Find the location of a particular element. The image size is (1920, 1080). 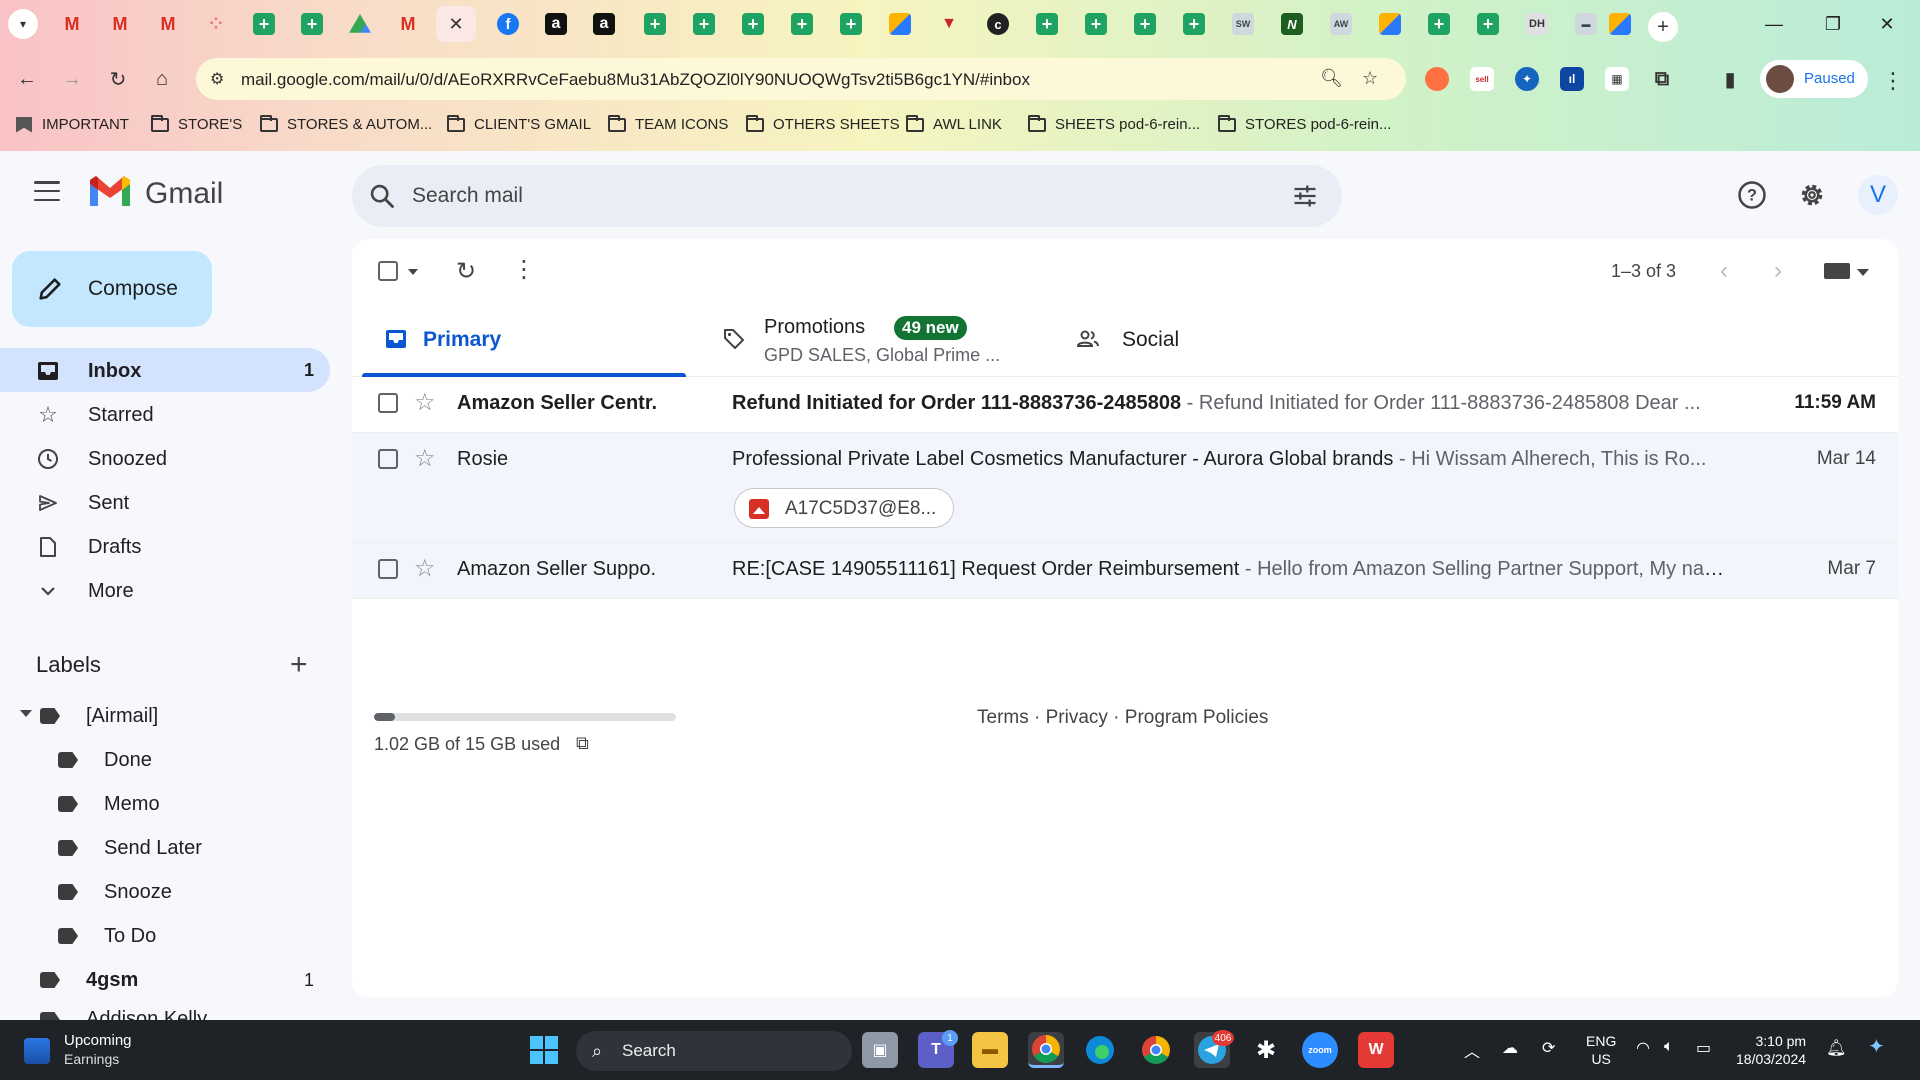

previous-page-icon: ‹ is located at coordinates (1724, 271).